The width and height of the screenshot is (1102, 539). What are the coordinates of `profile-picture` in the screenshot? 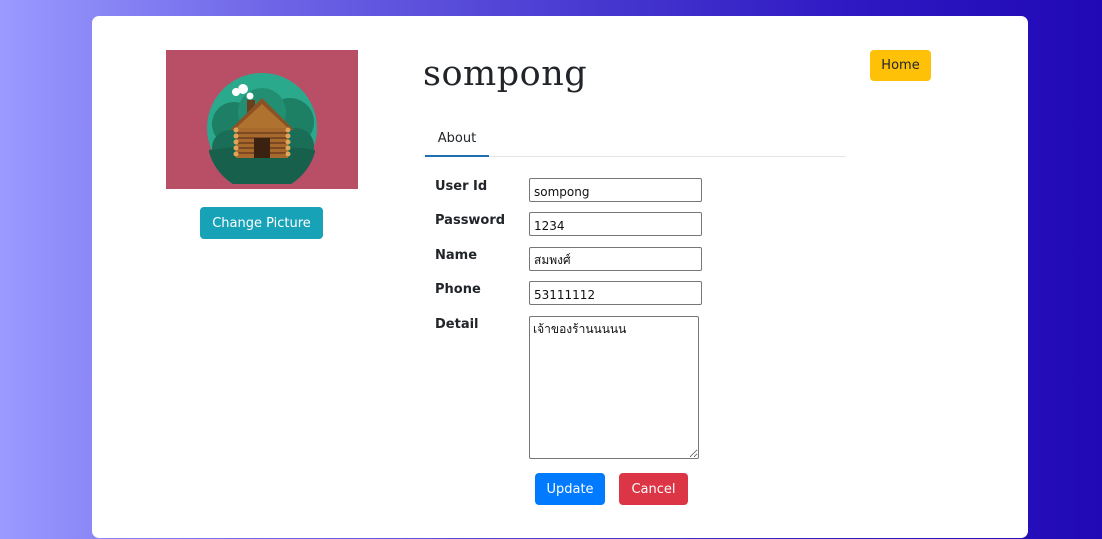 It's located at (262, 119).